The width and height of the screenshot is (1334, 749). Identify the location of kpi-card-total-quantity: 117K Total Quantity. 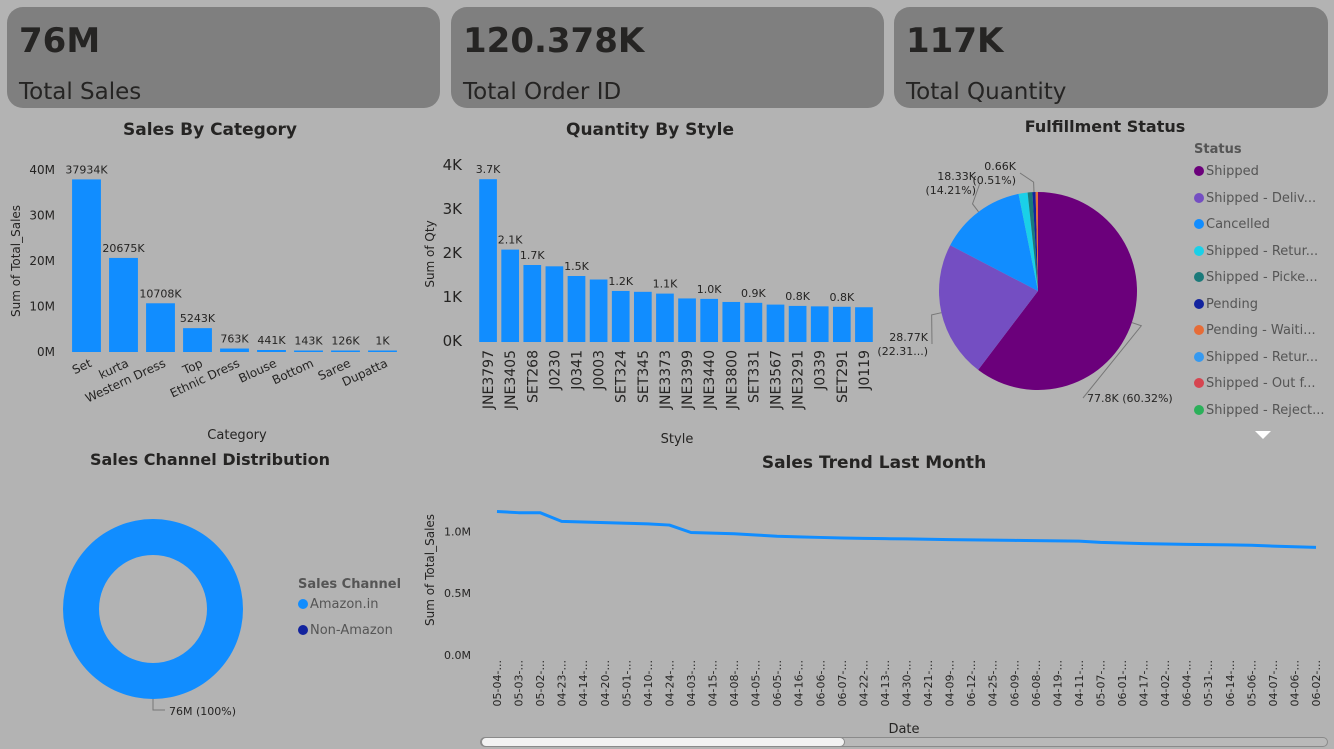
(1111, 57).